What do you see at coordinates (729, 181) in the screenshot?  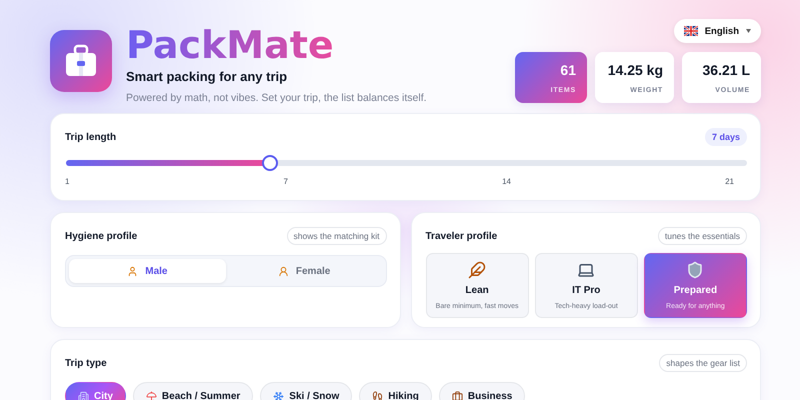 I see `tick-label: 21` at bounding box center [729, 181].